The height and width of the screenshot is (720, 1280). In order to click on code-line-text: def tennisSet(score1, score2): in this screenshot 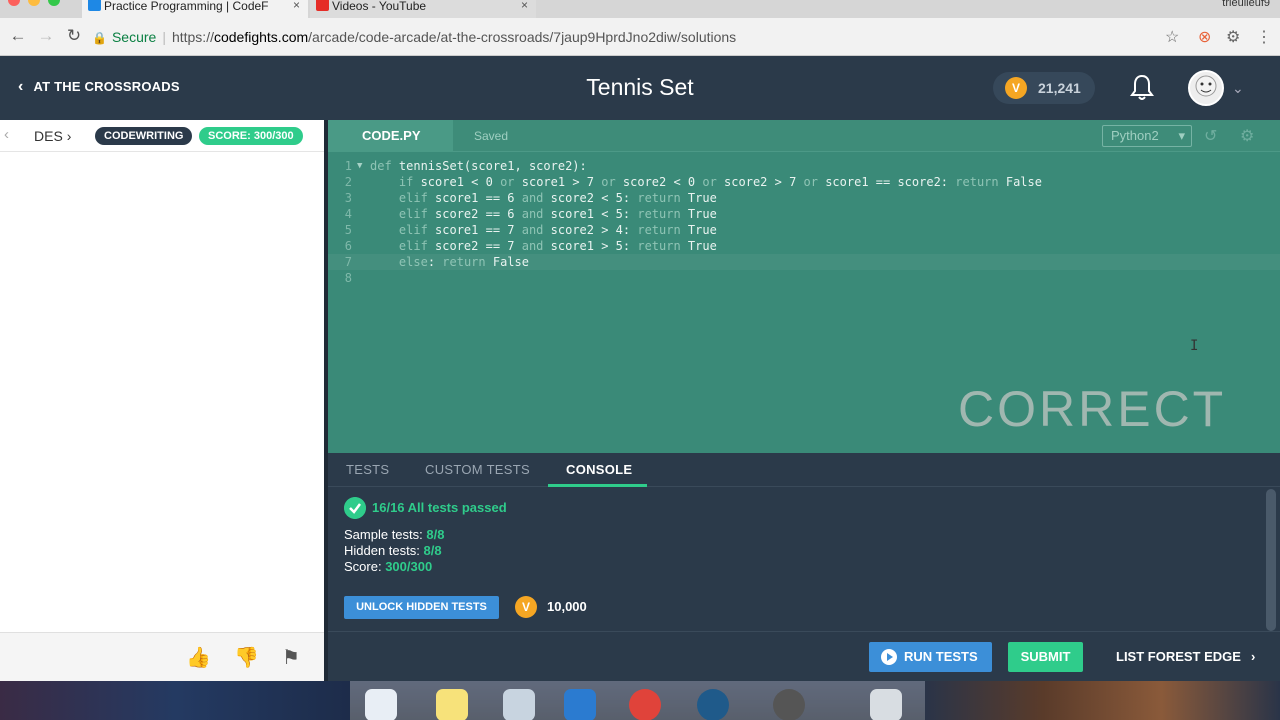, I will do `click(478, 166)`.